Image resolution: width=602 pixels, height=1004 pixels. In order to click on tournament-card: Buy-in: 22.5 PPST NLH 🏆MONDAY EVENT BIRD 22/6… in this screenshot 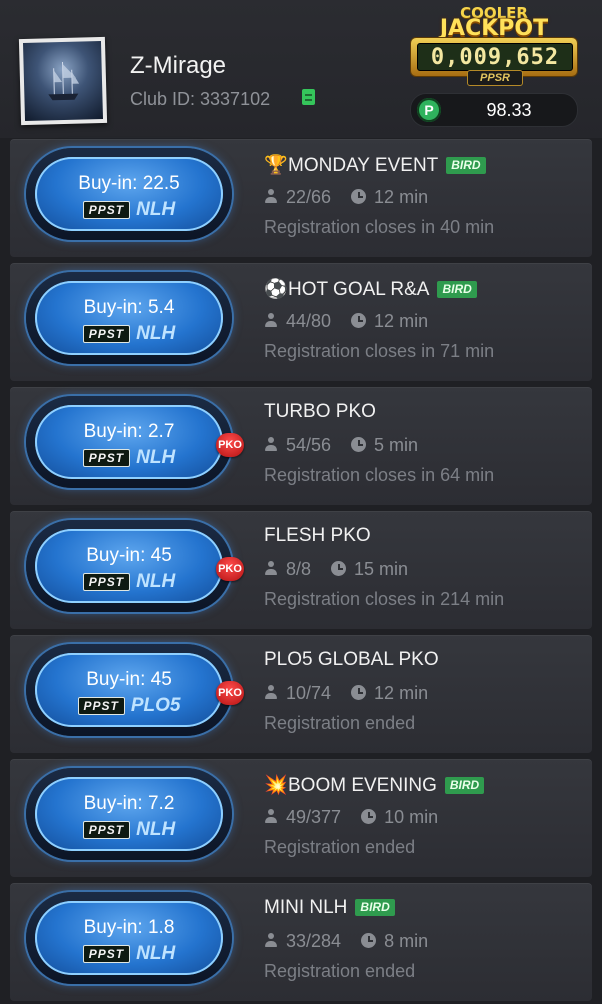, I will do `click(301, 198)`.